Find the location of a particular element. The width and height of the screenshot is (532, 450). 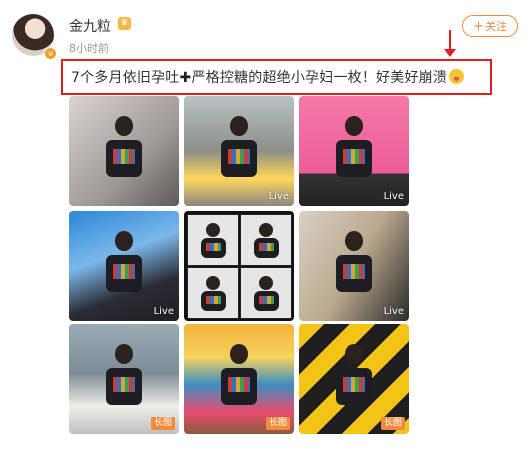

post-text: 7个多月依旧孕吐✚严格控糖的超绝小孕妇一枚！好美好崩溃 is located at coordinates (268, 77).